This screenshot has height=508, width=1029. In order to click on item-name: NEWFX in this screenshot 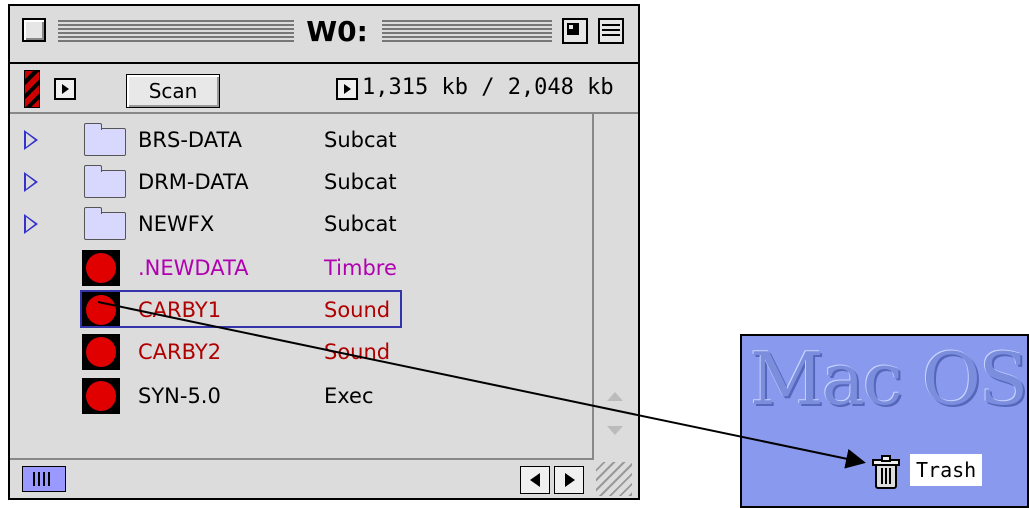, I will do `click(176, 224)`.